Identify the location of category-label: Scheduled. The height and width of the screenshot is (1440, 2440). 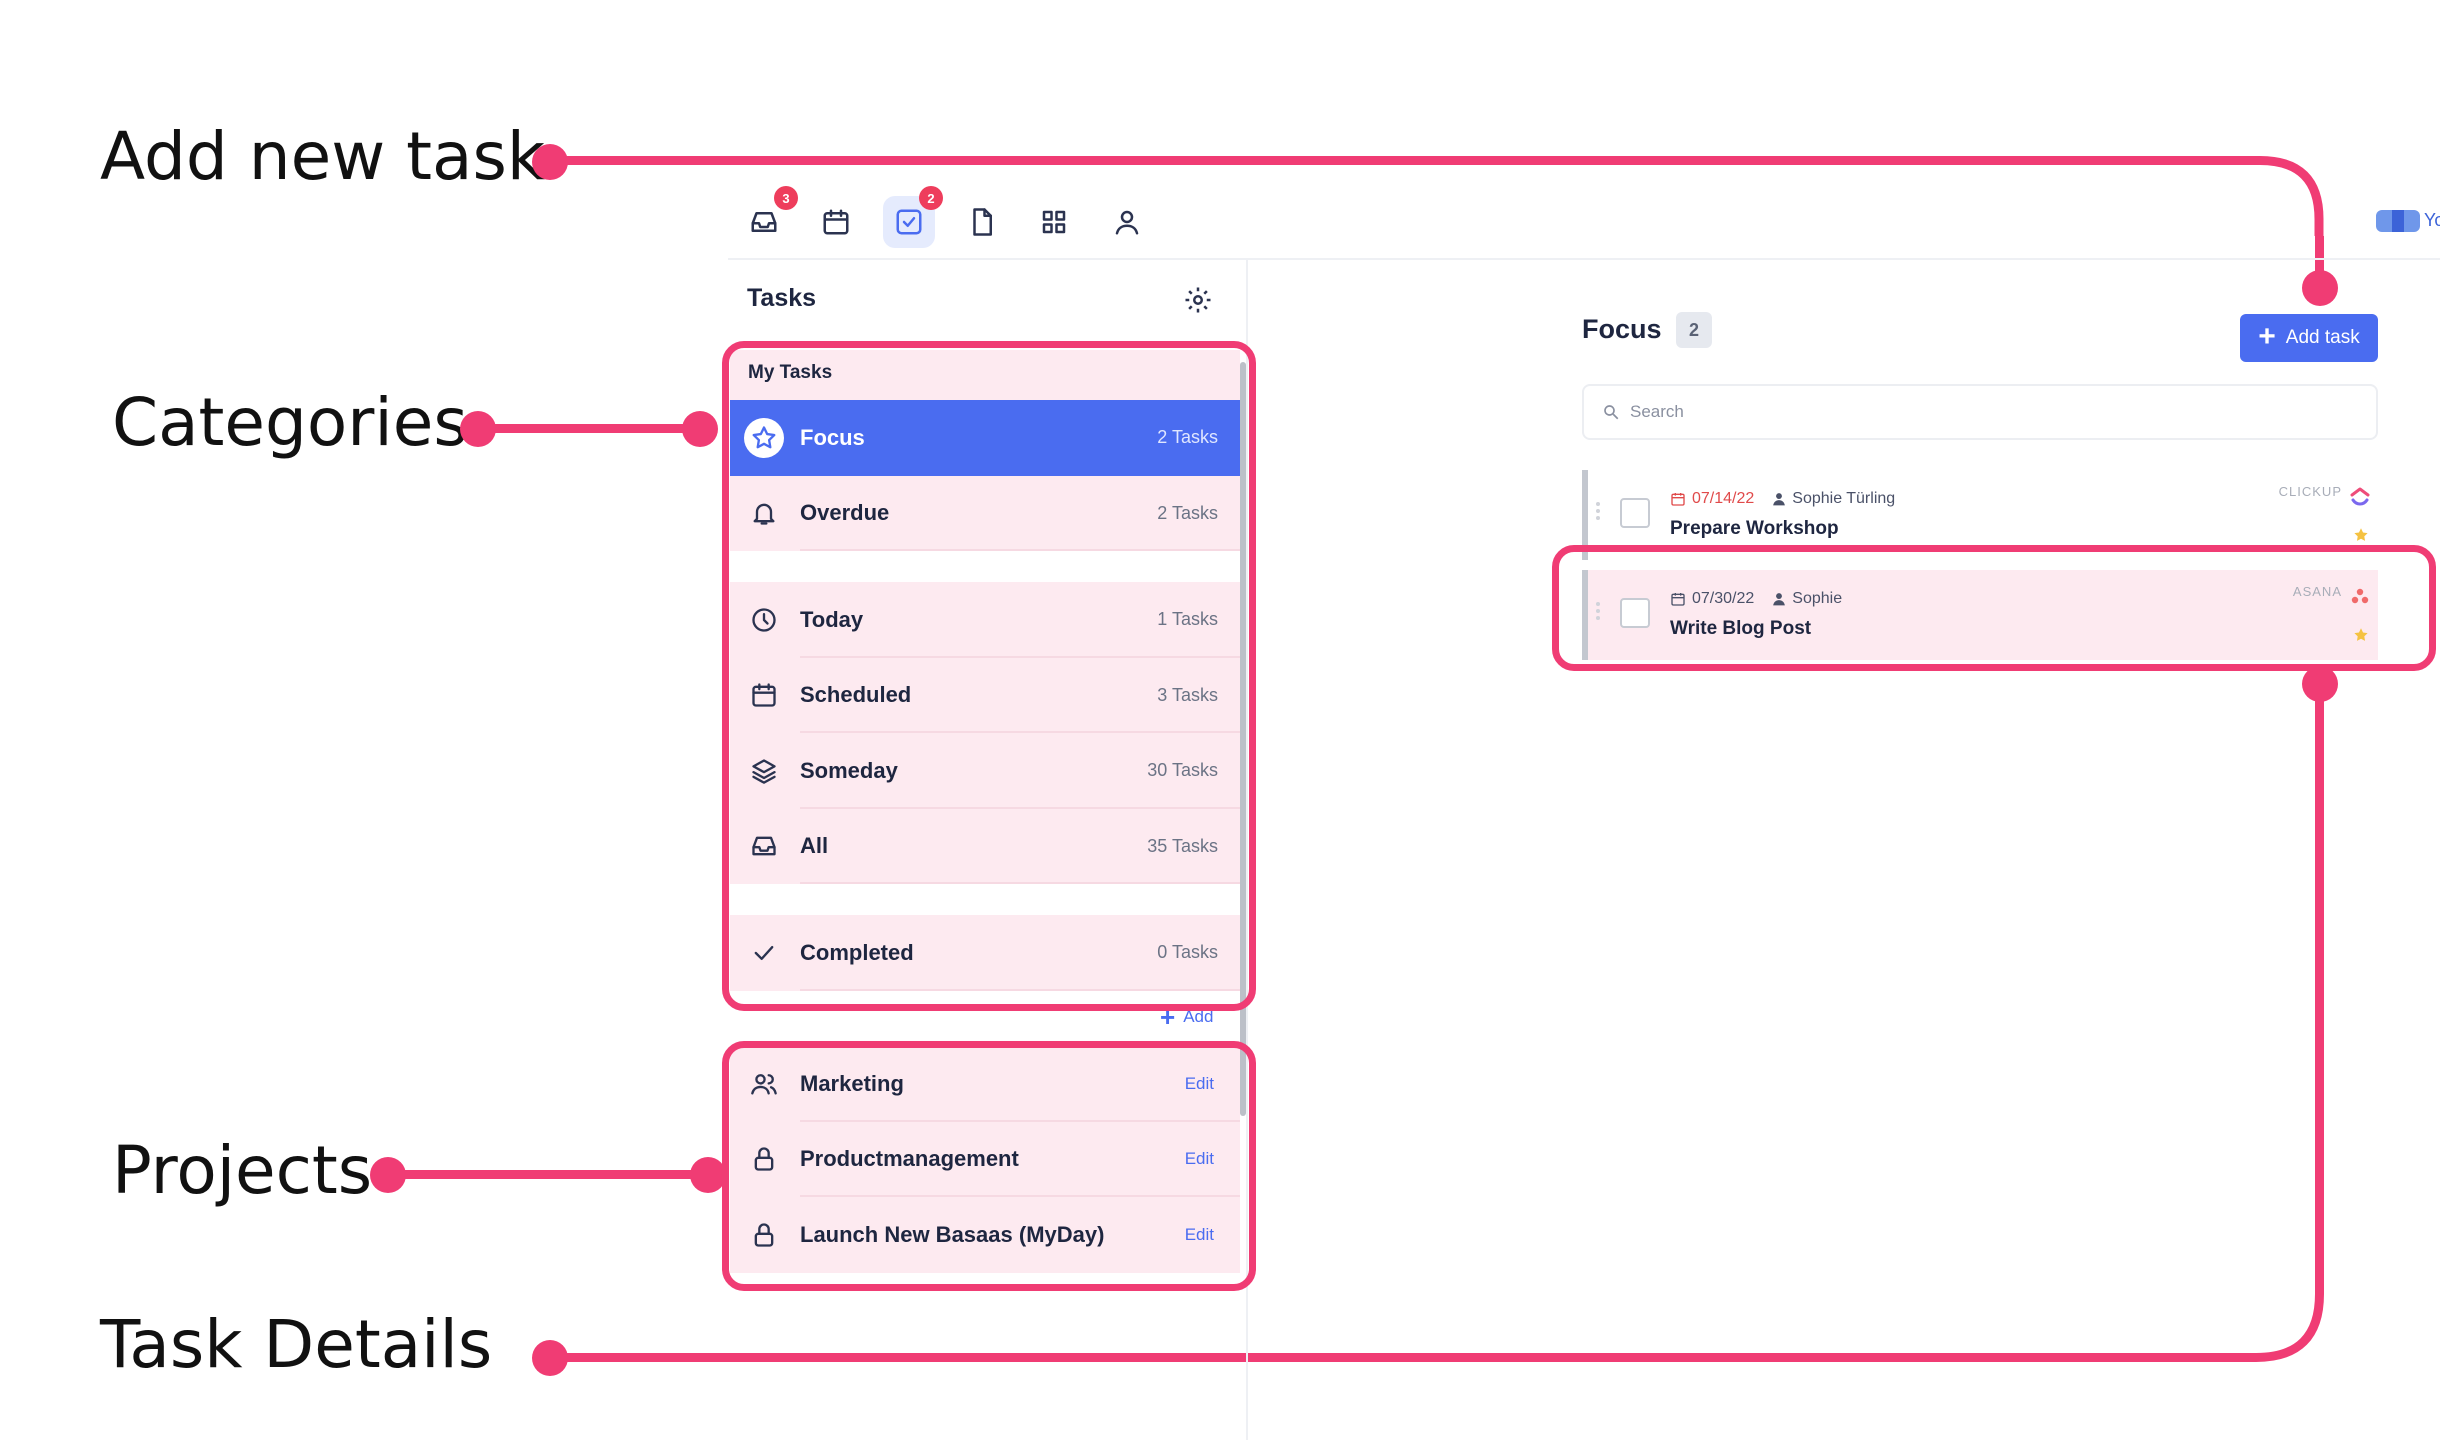
(856, 695).